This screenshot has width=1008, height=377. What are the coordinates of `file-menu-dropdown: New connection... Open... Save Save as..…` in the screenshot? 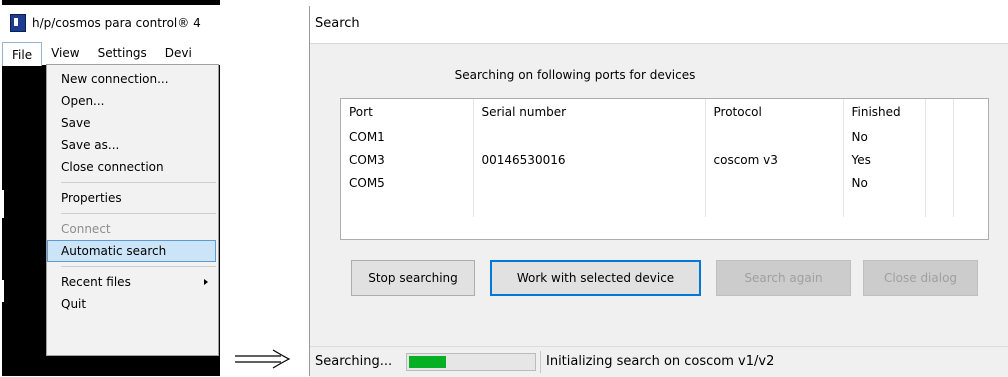 It's located at (132, 210).